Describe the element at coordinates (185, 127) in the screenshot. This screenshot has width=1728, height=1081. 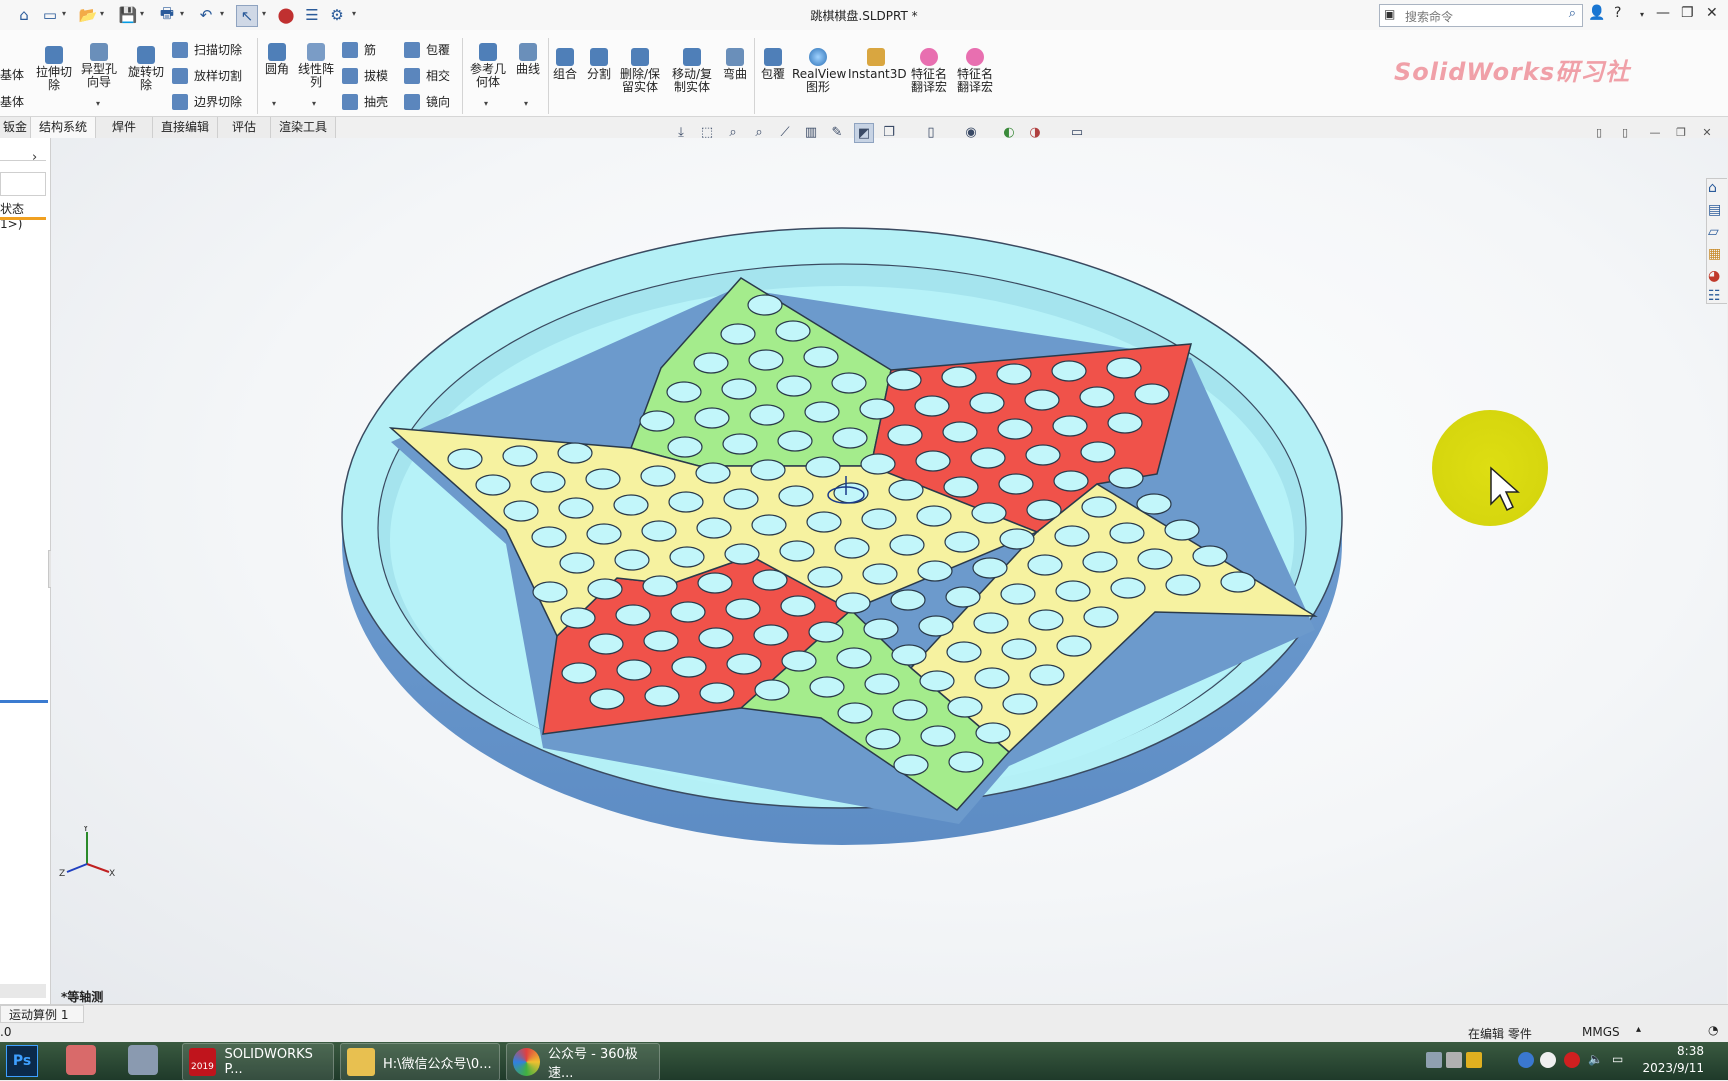
I see `tab-direct-editing: 直接编辑` at that location.